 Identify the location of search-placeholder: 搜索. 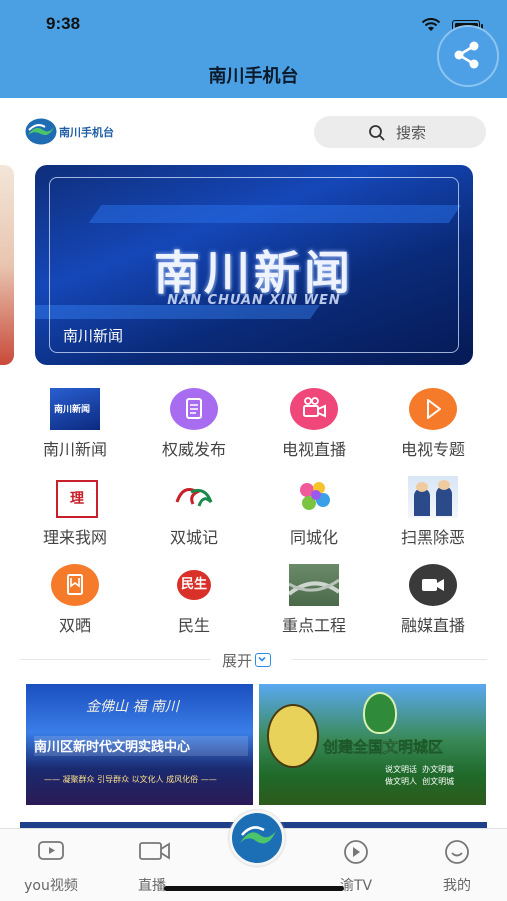
(411, 133).